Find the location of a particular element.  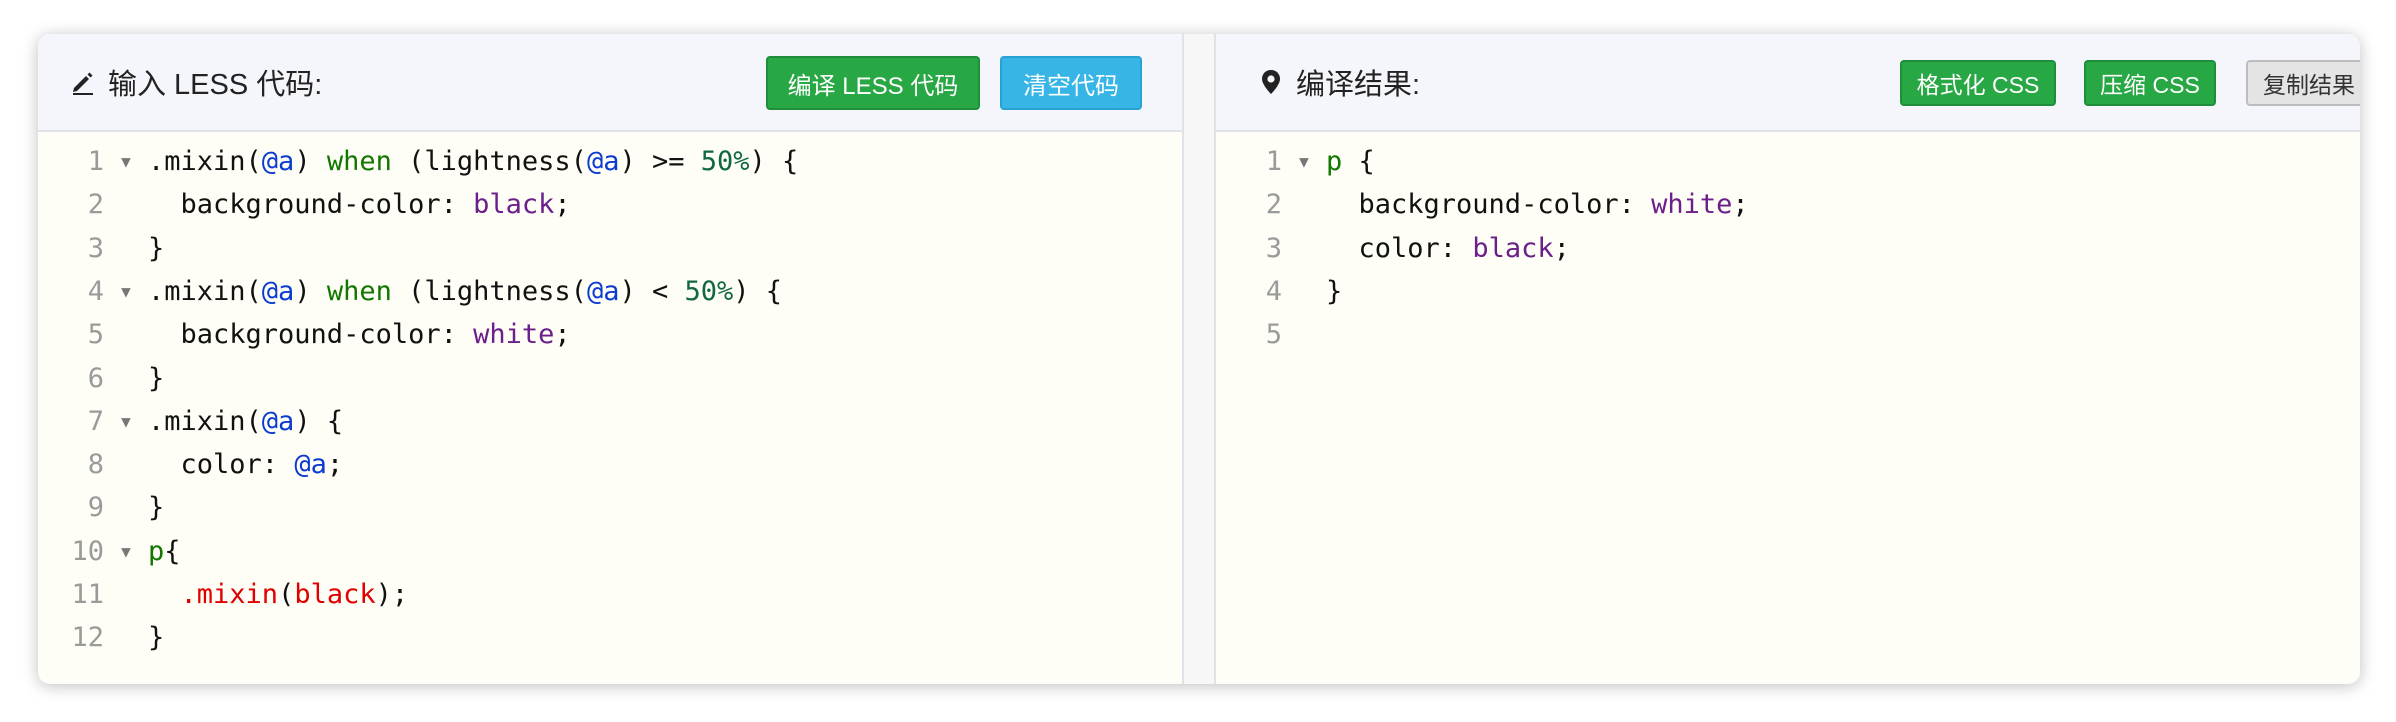

code-text: p{ is located at coordinates (164, 551).